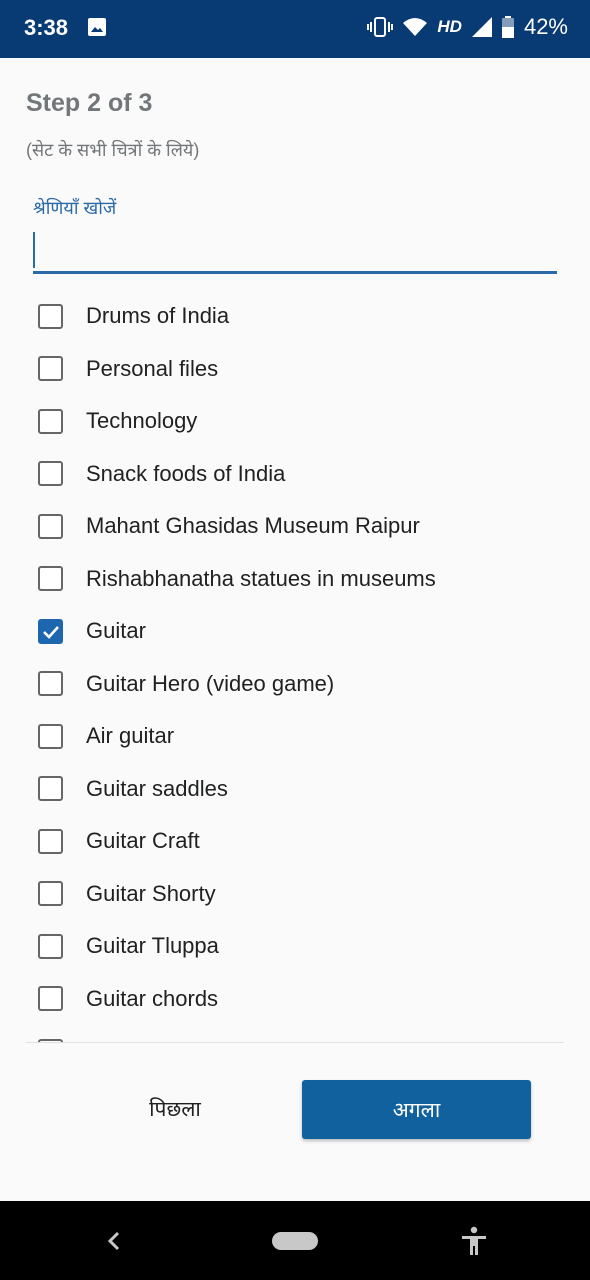 The width and height of the screenshot is (590, 1280). Describe the element at coordinates (295, 736) in the screenshot. I see `category-item: Air guitar` at that location.